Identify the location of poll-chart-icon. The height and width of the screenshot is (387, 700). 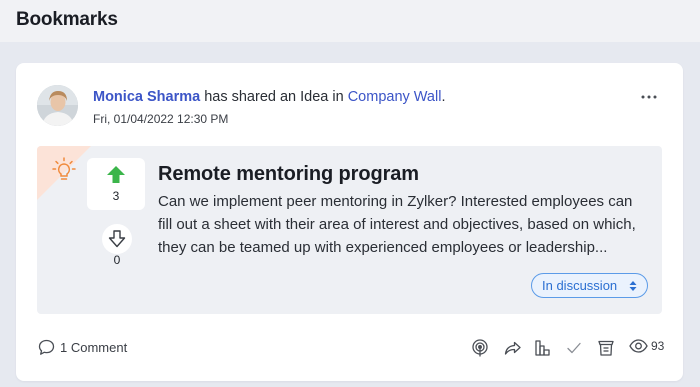
(542, 348).